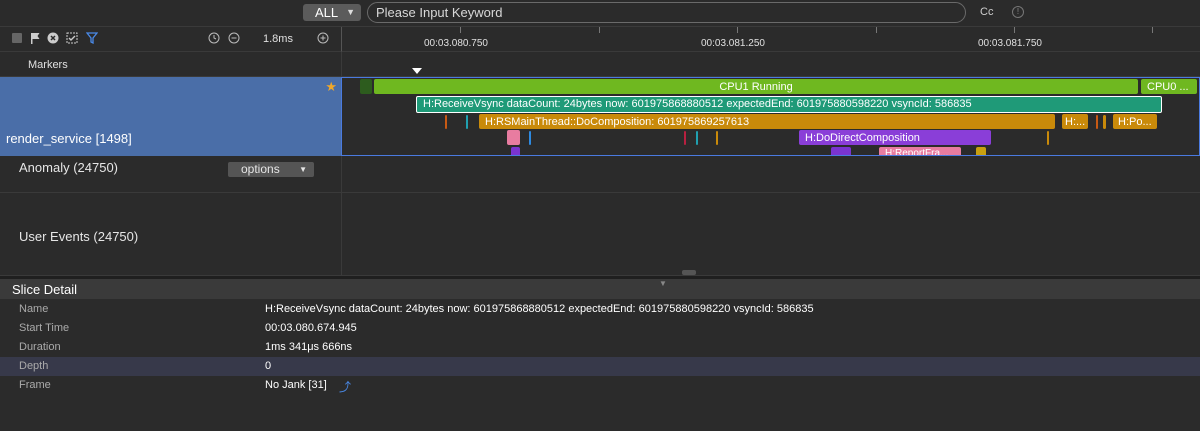 This screenshot has width=1200, height=431. Describe the element at coordinates (309, 347) in the screenshot. I see `detail-value: 1ms 341μs 666ns` at that location.